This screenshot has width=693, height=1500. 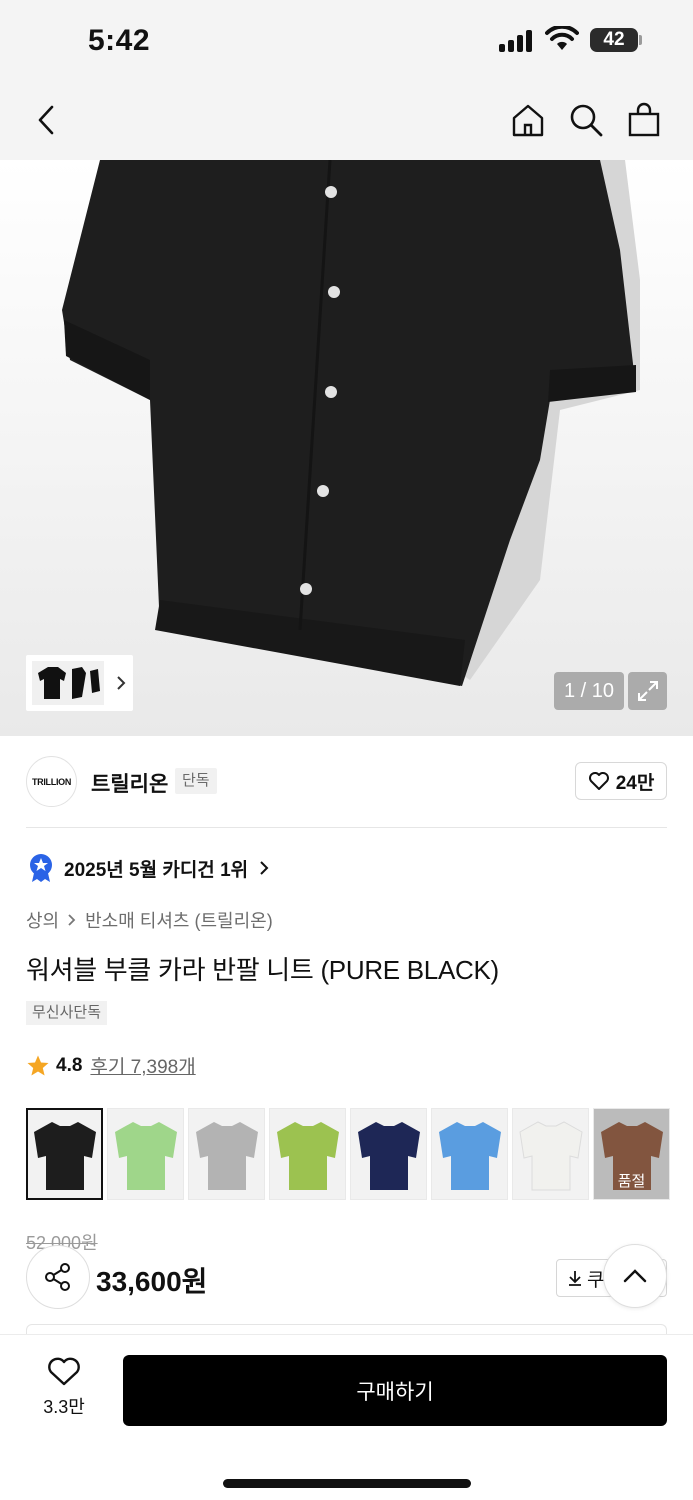 What do you see at coordinates (346, 41) in the screenshot?
I see `status-bar: 5:42 42` at bounding box center [346, 41].